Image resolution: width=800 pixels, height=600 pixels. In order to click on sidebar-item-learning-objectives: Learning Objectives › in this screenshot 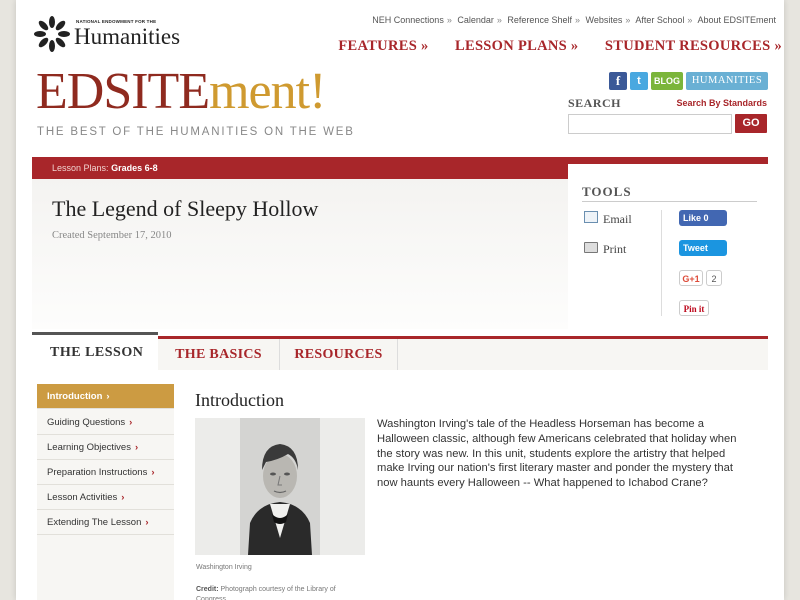, I will do `click(105, 447)`.